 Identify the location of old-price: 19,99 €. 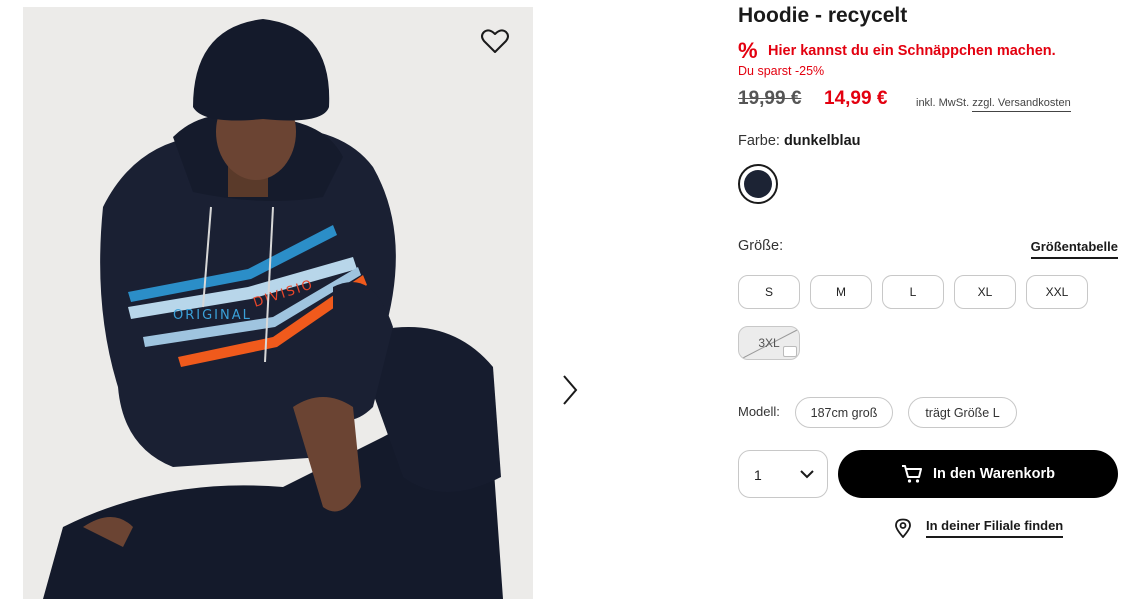
(770, 98).